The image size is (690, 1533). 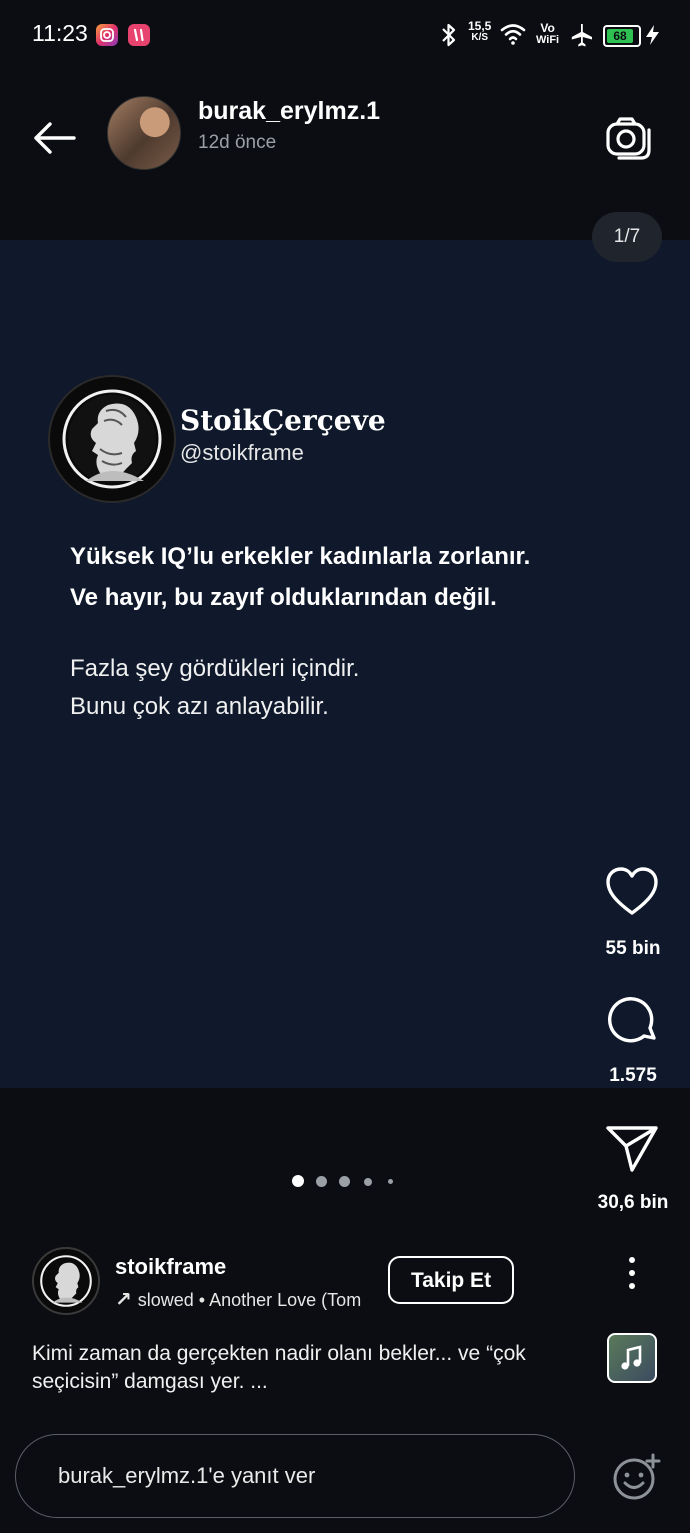 What do you see at coordinates (513, 34) in the screenshot?
I see `wifi-icon` at bounding box center [513, 34].